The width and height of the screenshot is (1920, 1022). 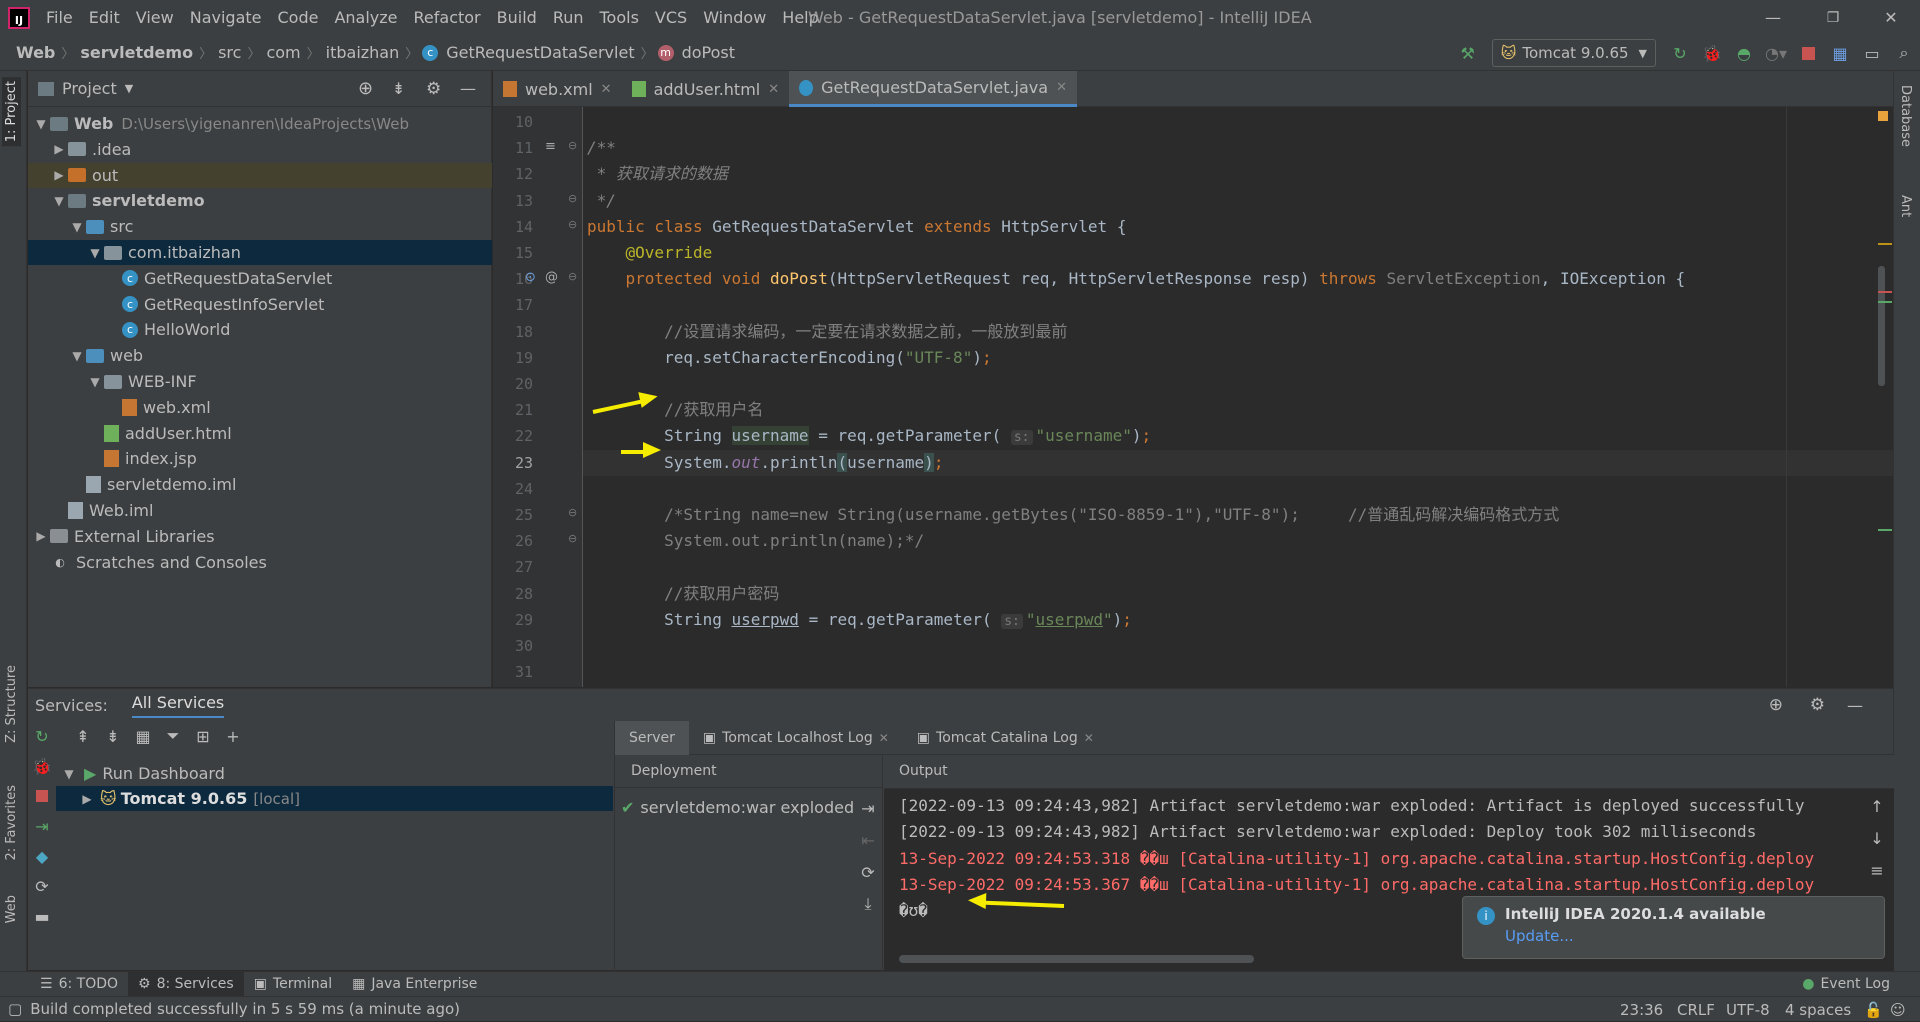 I want to click on menu-vcs: VCS, so click(x=671, y=17).